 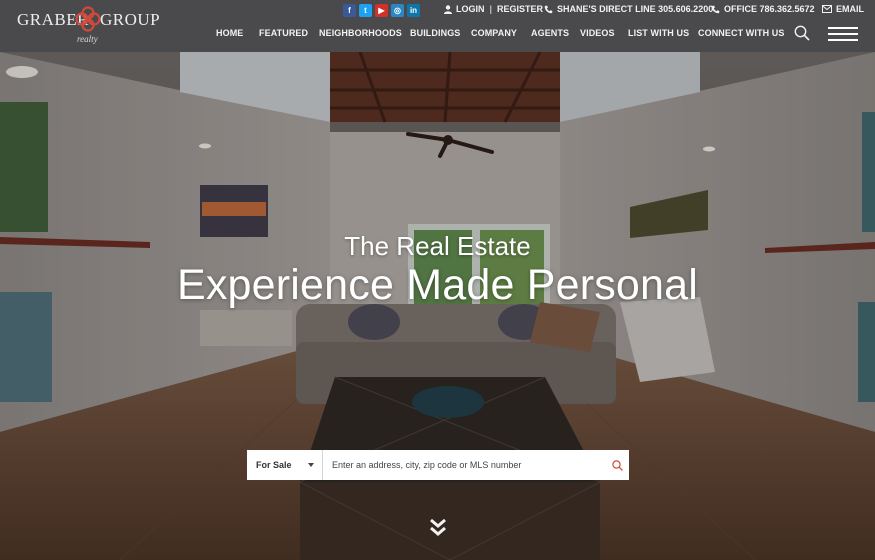 I want to click on caret-down-icon, so click(x=311, y=465).